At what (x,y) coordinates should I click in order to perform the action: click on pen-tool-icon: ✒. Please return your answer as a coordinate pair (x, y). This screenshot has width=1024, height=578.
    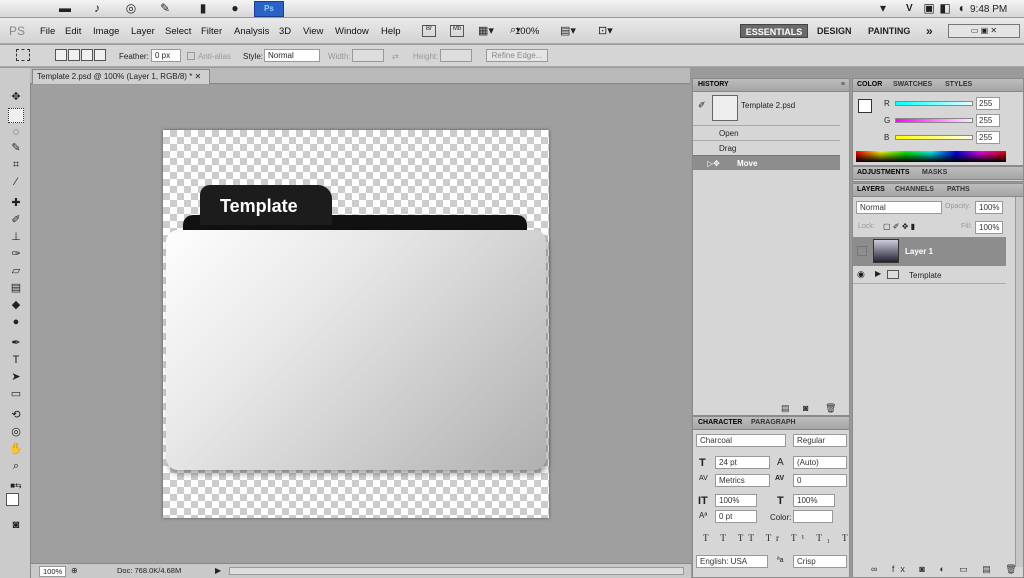
    Looking at the image, I should click on (16, 343).